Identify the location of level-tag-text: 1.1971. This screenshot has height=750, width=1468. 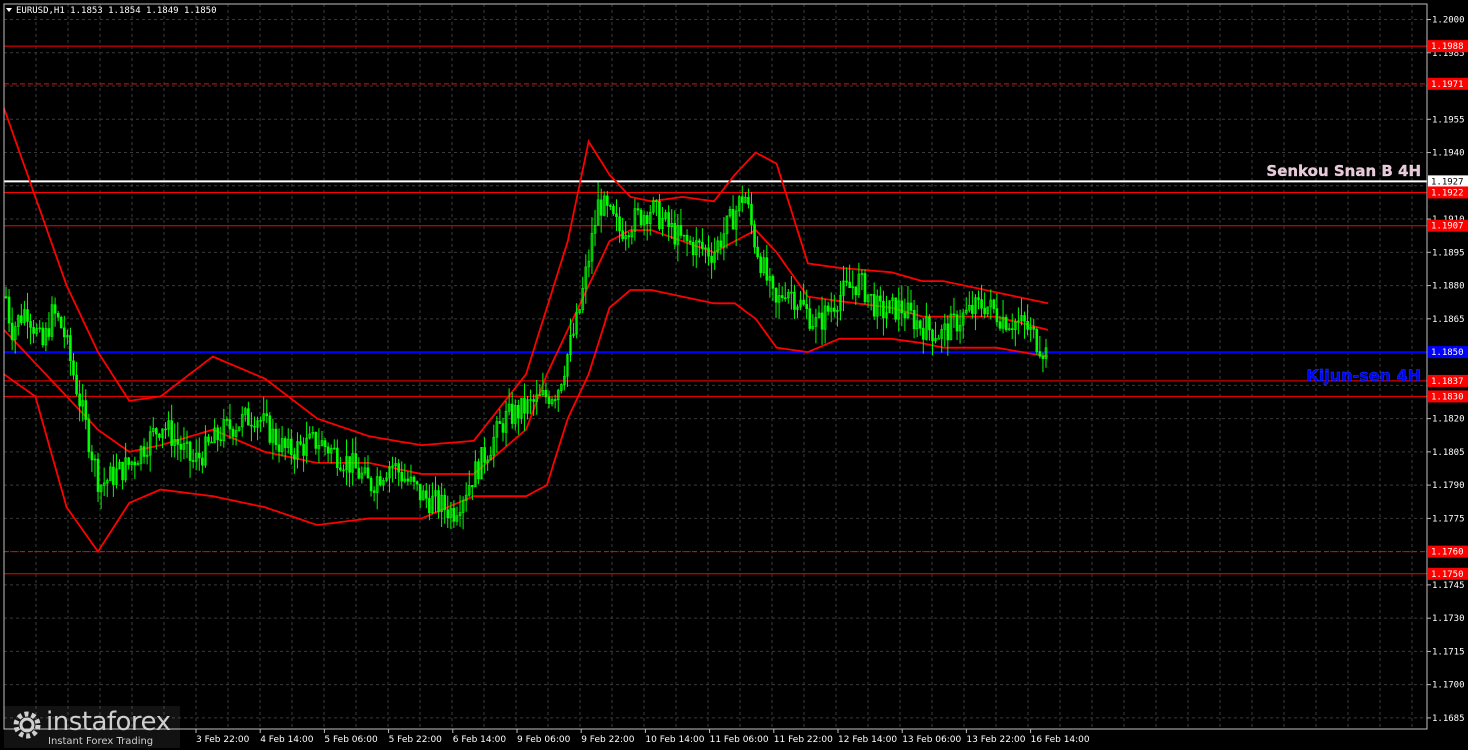
(1447, 85).